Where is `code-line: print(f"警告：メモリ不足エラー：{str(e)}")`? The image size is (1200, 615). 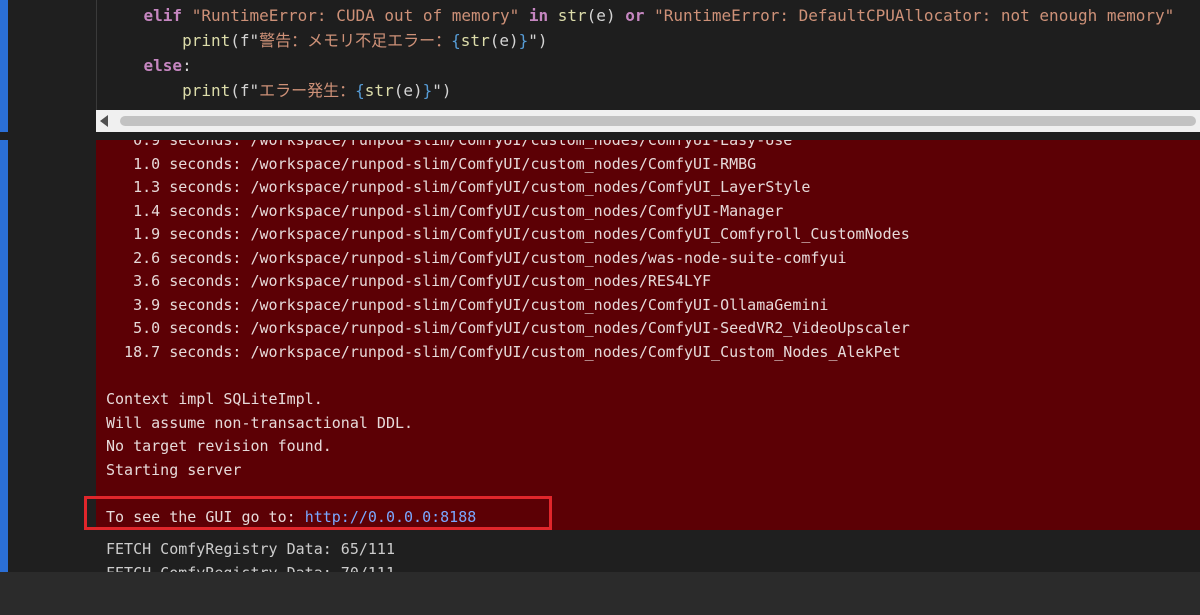 code-line: print(f"警告：メモリ不足エラー：{str(e)}") is located at coordinates (326, 41).